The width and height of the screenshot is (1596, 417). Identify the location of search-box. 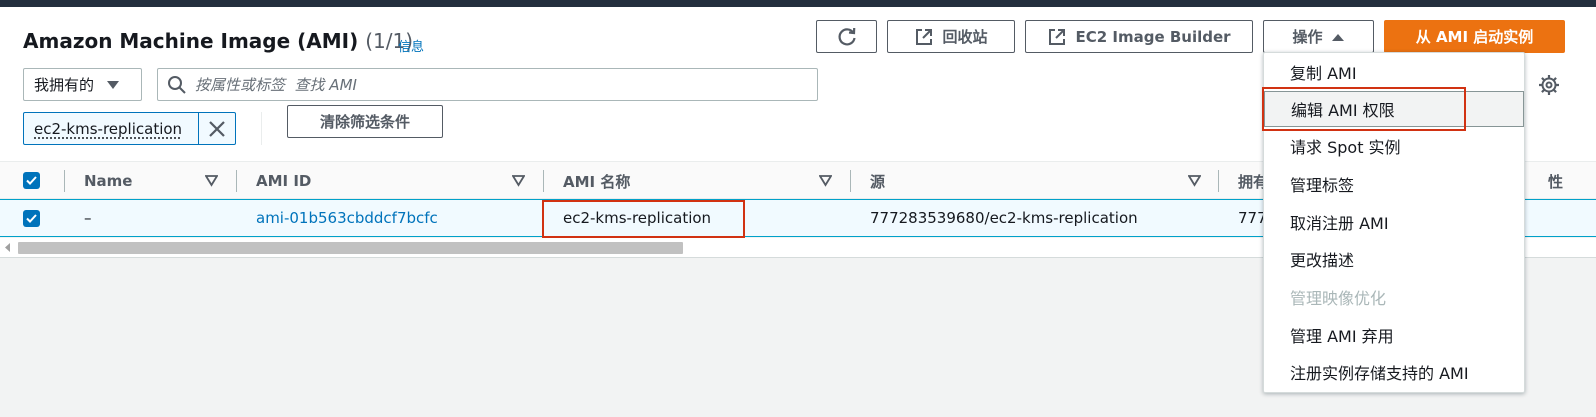
(487, 84).